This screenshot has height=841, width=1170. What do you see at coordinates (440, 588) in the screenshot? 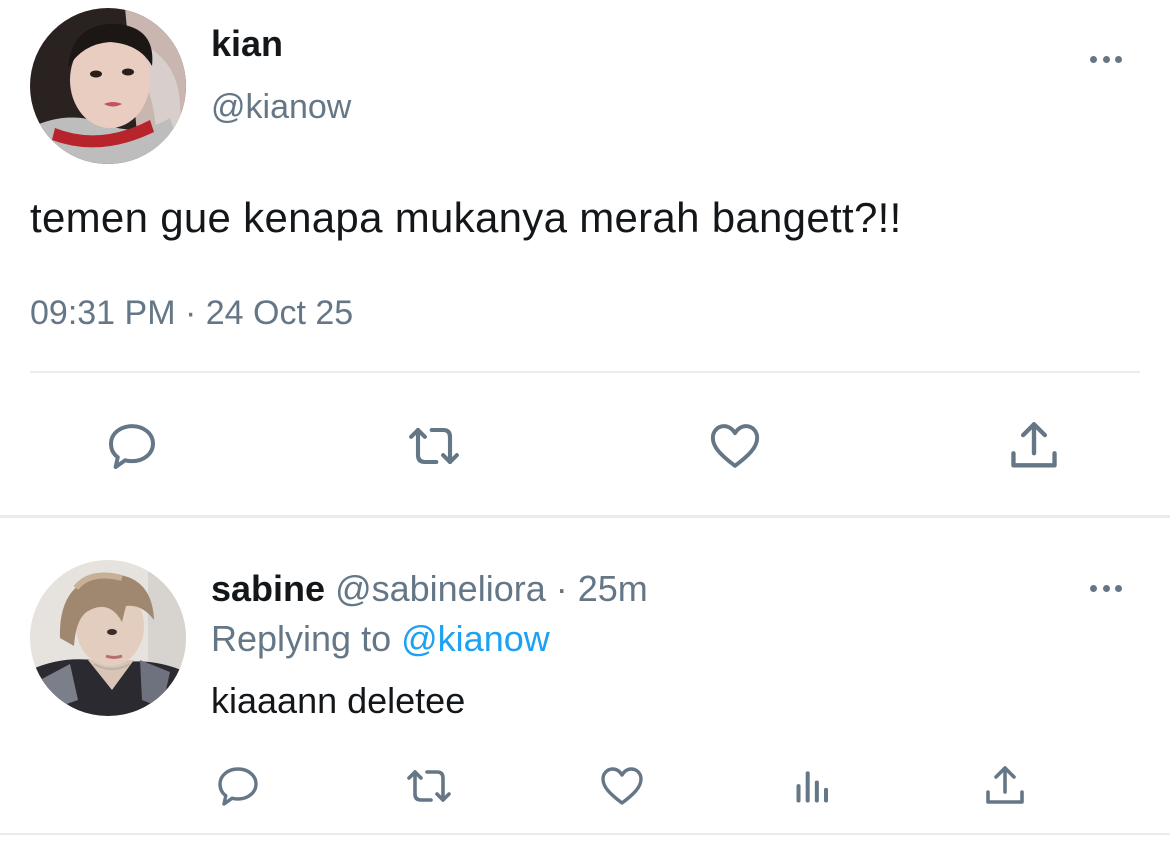
I see `reply-author-handle: @sabineliora` at bounding box center [440, 588].